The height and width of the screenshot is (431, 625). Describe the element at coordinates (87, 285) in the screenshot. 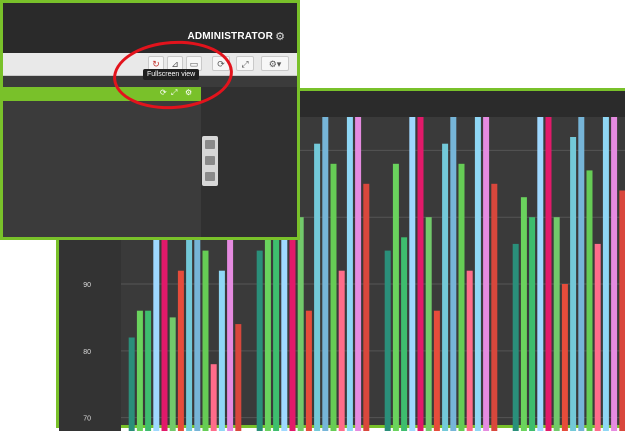

I see `y-tick-label: 90` at that location.